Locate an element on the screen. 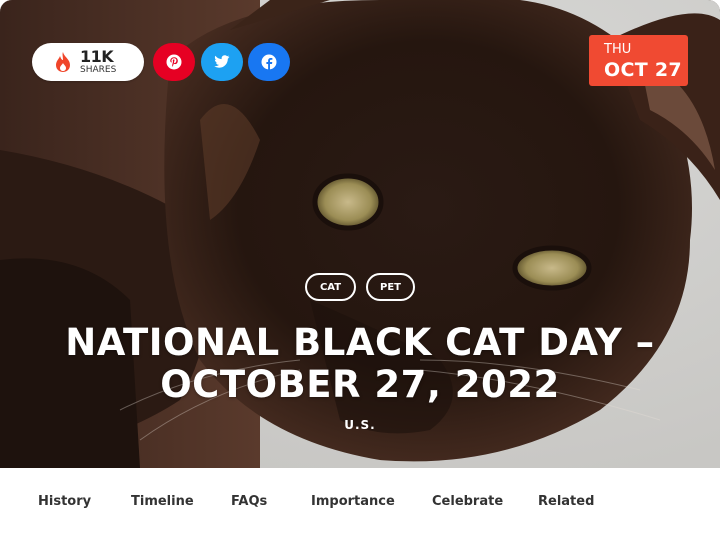 This screenshot has width=720, height=534. nav-item-faqs: FAQs is located at coordinates (249, 501).